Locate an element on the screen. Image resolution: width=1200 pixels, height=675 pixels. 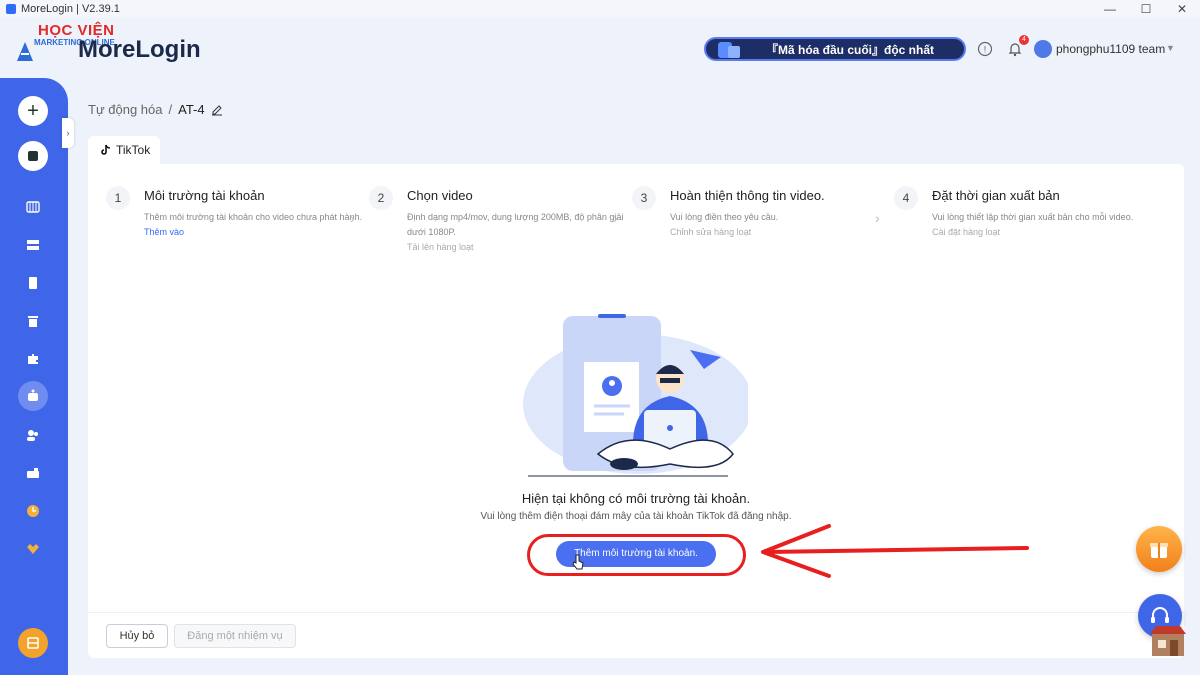
notification-badge: 4 is located at coordinates (1024, 40).